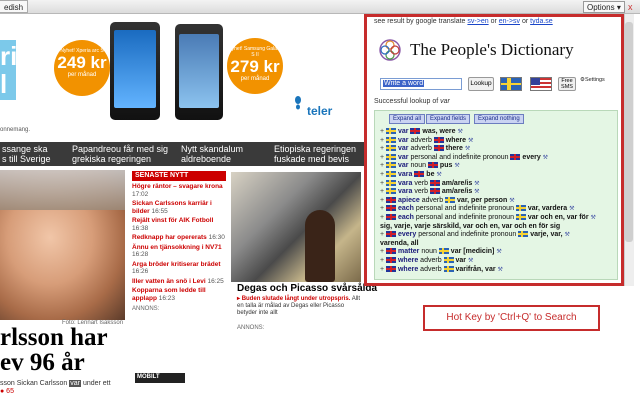 The height and width of the screenshot is (400, 640). I want to click on news-item: Högre räntor – svagare krona 17:02, so click(179, 190).